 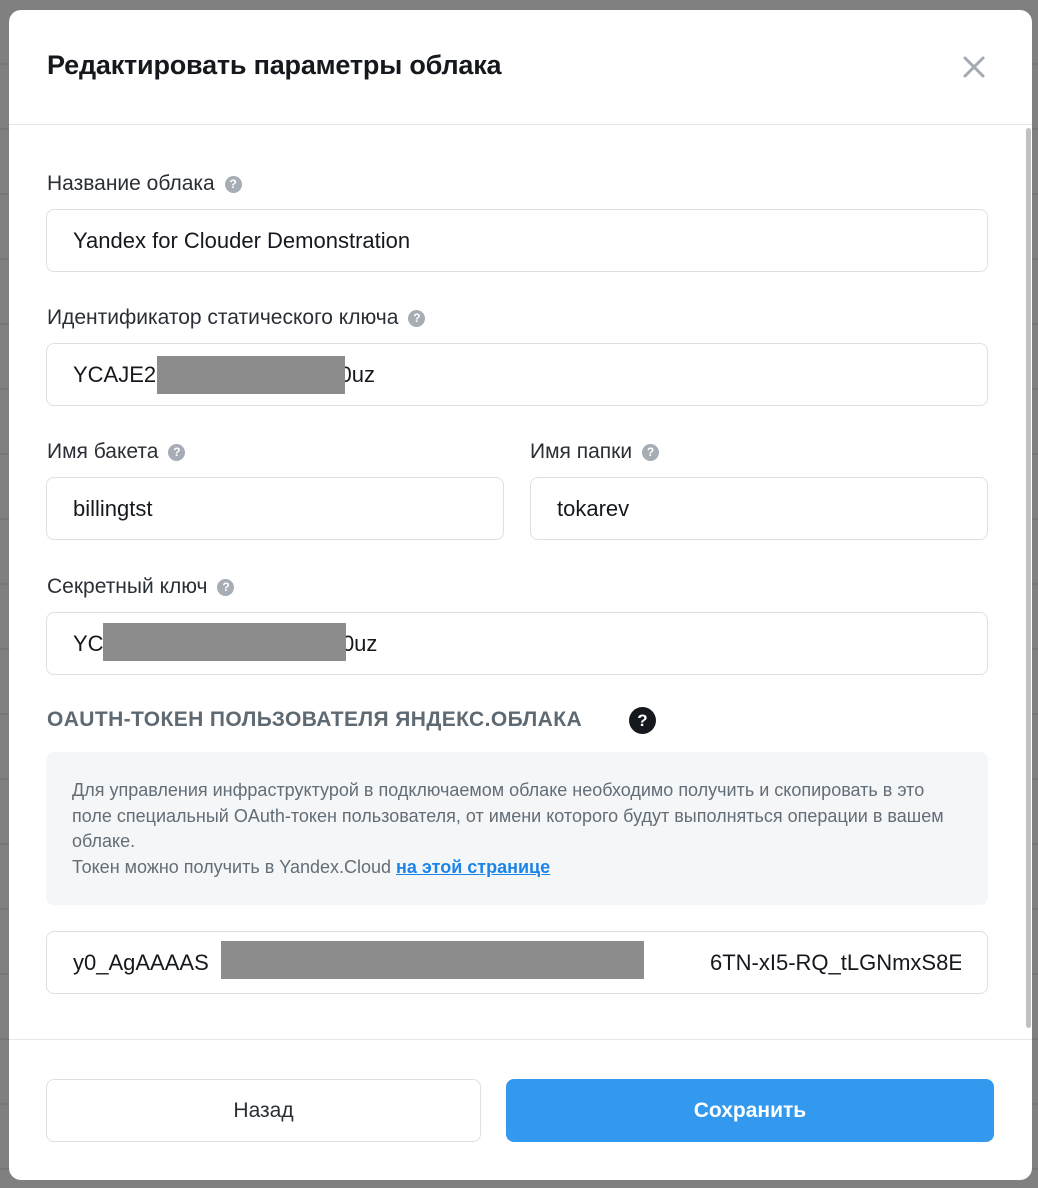 I want to click on cloud-name-label: Название облака ?, so click(x=144, y=184).